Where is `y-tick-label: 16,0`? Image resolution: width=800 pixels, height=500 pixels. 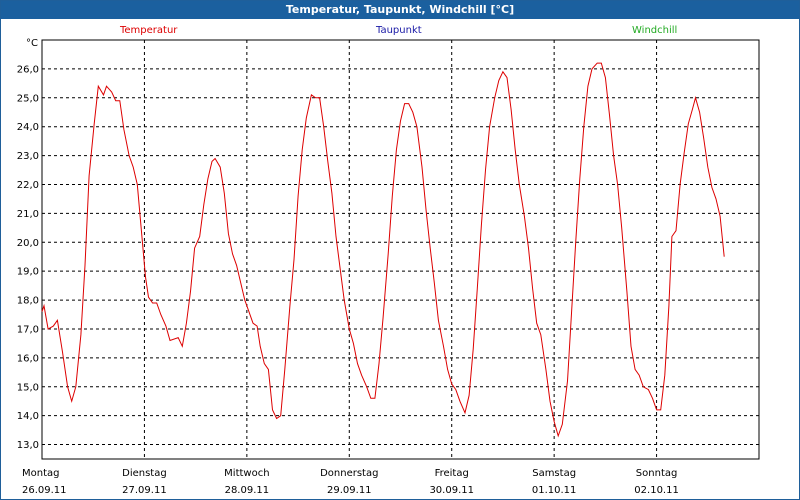 y-tick-label: 16,0 is located at coordinates (28, 358).